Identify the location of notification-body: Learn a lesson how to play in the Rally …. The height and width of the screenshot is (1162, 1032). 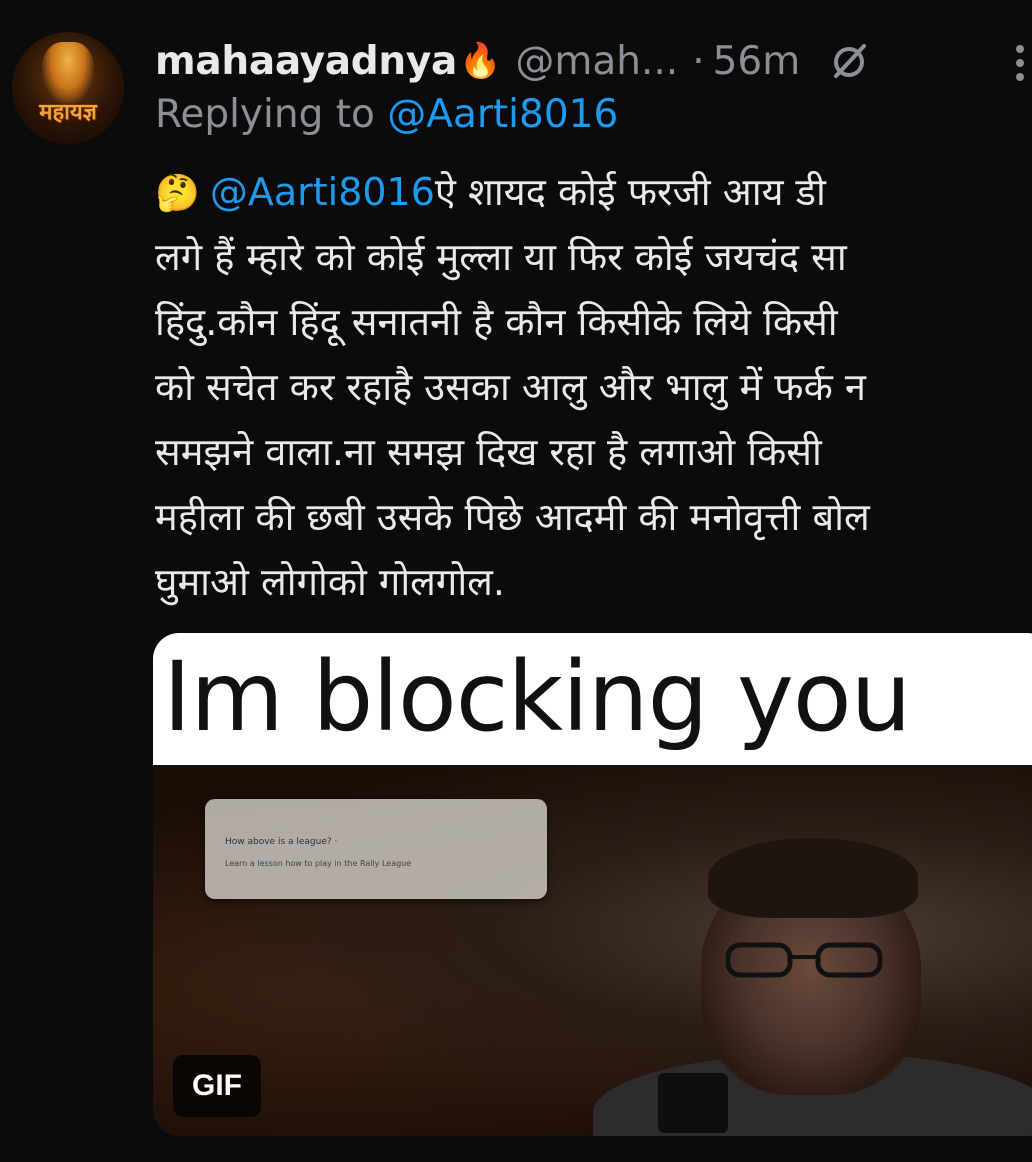
(318, 863).